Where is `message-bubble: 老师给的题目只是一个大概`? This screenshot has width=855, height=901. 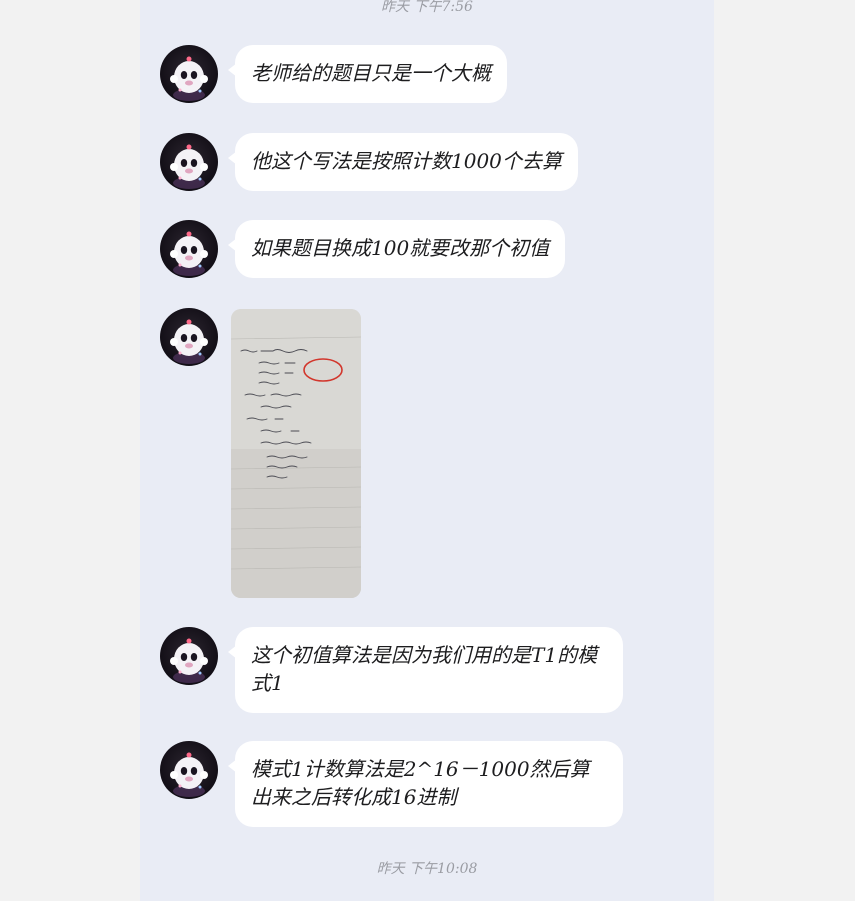
message-bubble: 老师给的题目只是一个大概 is located at coordinates (367, 74).